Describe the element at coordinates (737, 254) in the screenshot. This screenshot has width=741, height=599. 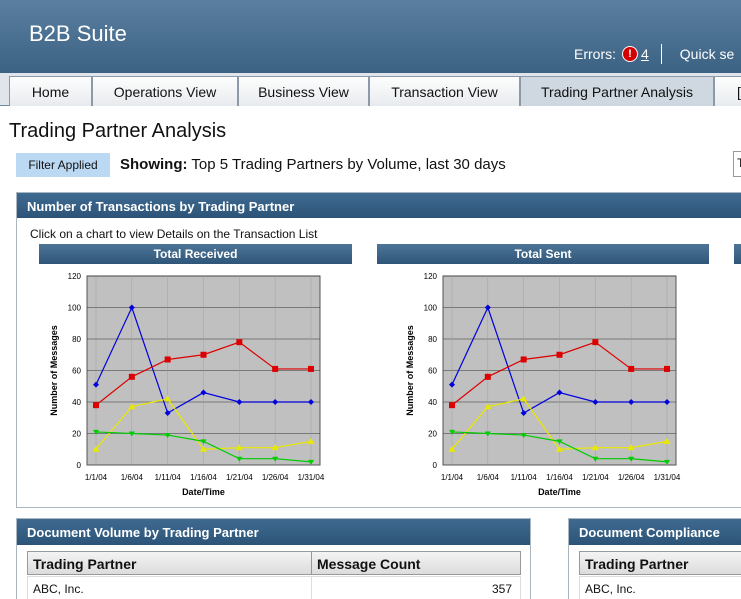
I see `chart-title-third` at that location.